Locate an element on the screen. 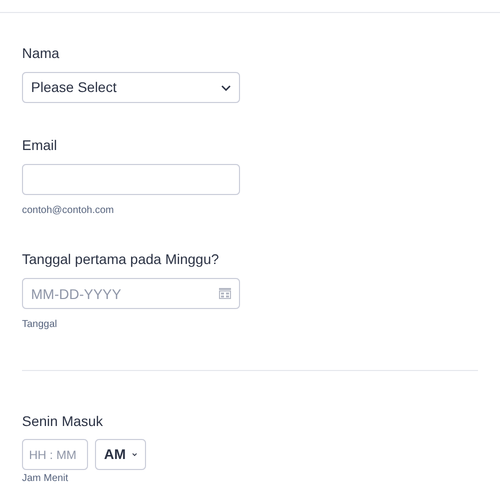 This screenshot has height=484, width=500. field-label: Nama is located at coordinates (41, 53).